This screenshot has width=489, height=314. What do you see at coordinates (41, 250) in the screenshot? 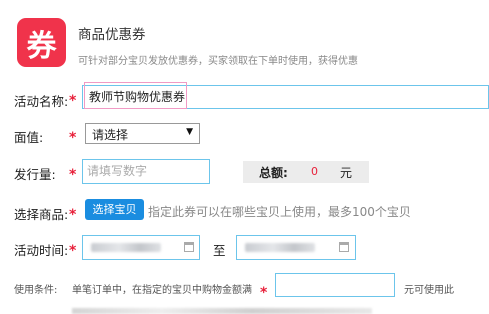
I see `activity-time-label: 活动时间:` at bounding box center [41, 250].